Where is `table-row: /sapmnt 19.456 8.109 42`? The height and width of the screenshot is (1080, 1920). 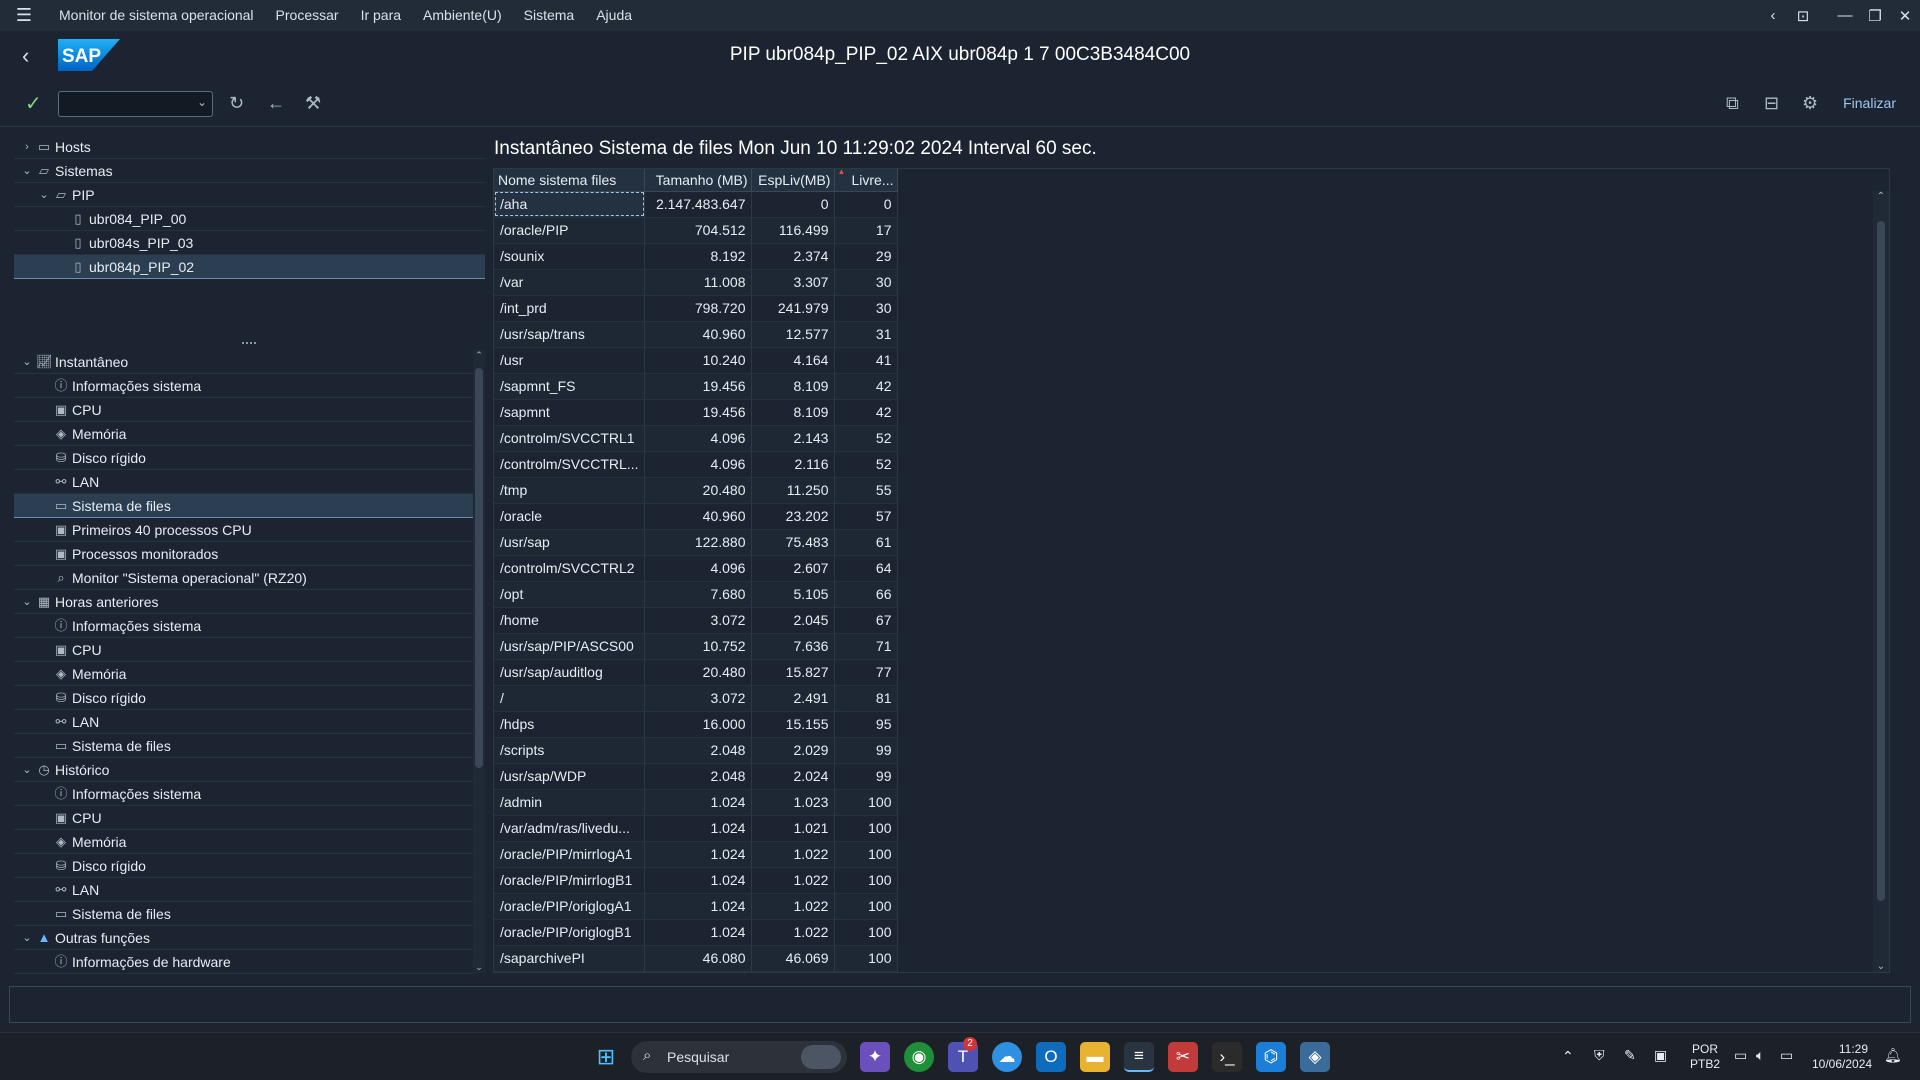
table-row: /sapmnt 19.456 8.109 42 is located at coordinates (696, 412).